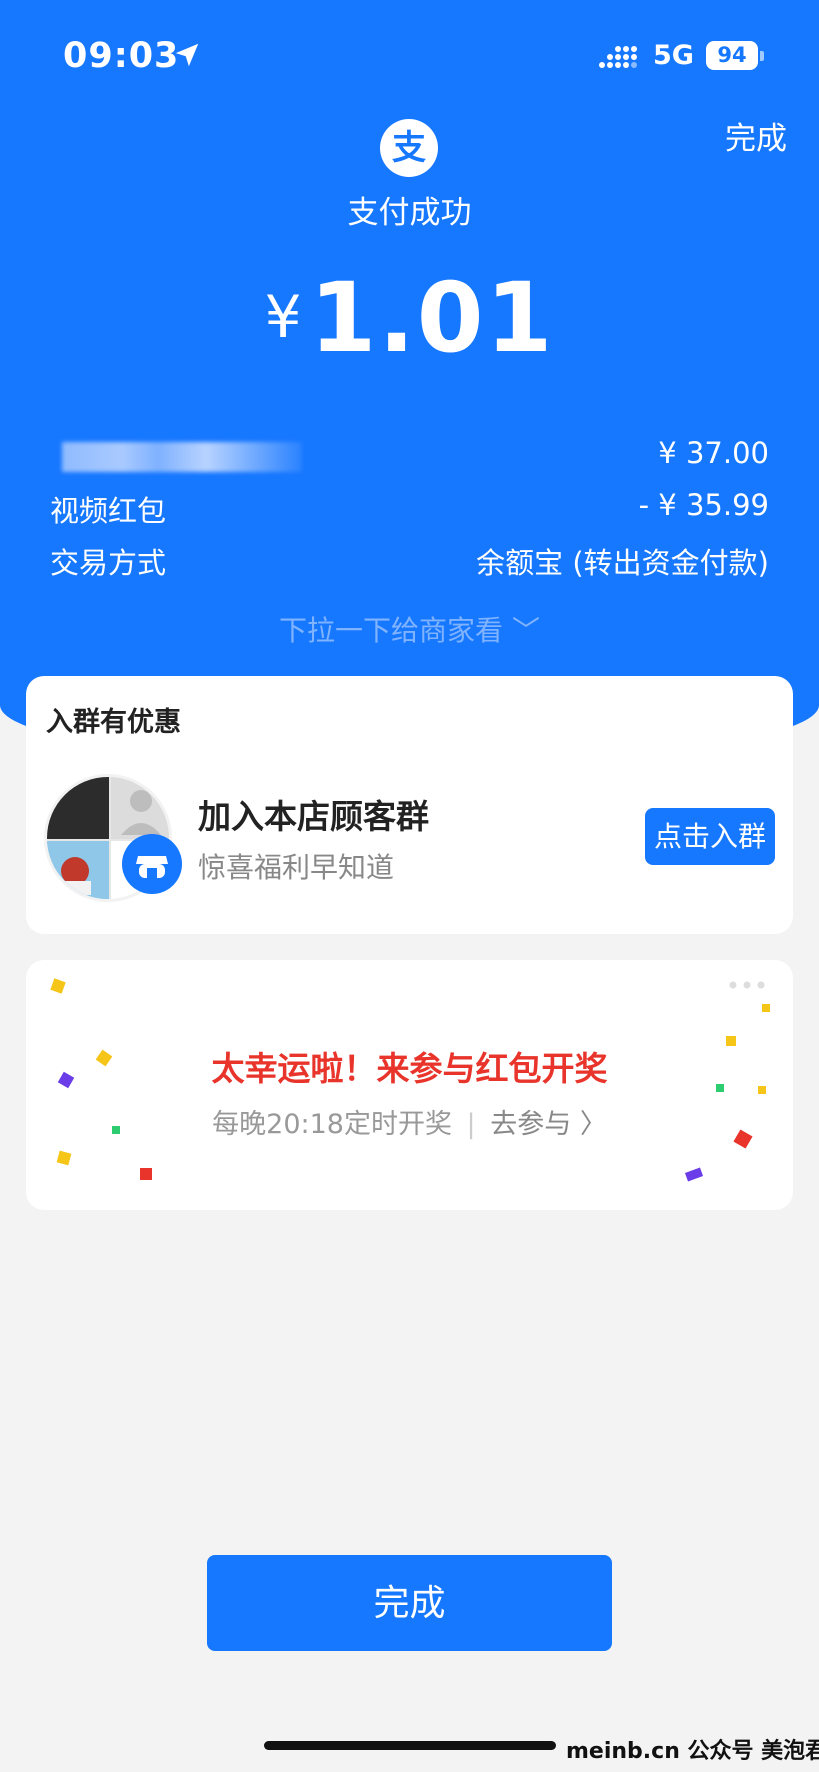  Describe the element at coordinates (296, 867) in the screenshot. I see `group-subtitle: 惊喜福利早知道` at that location.